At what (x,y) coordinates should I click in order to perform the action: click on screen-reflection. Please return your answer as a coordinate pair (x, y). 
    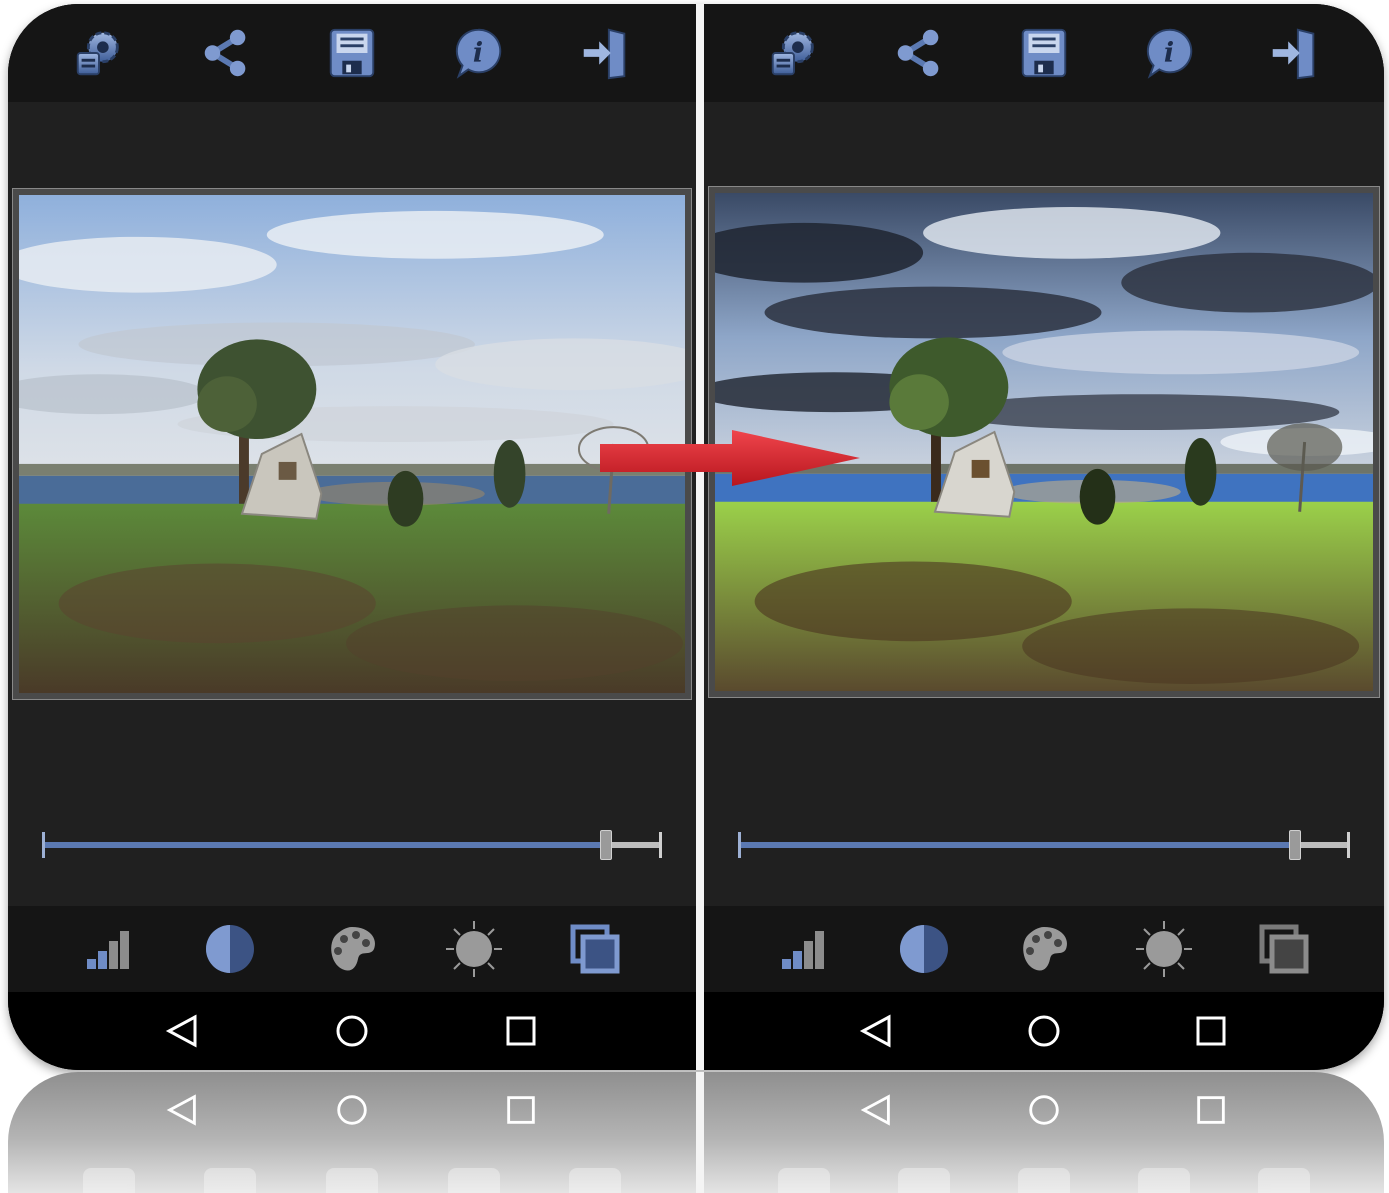
    Looking at the image, I should click on (696, 1132).